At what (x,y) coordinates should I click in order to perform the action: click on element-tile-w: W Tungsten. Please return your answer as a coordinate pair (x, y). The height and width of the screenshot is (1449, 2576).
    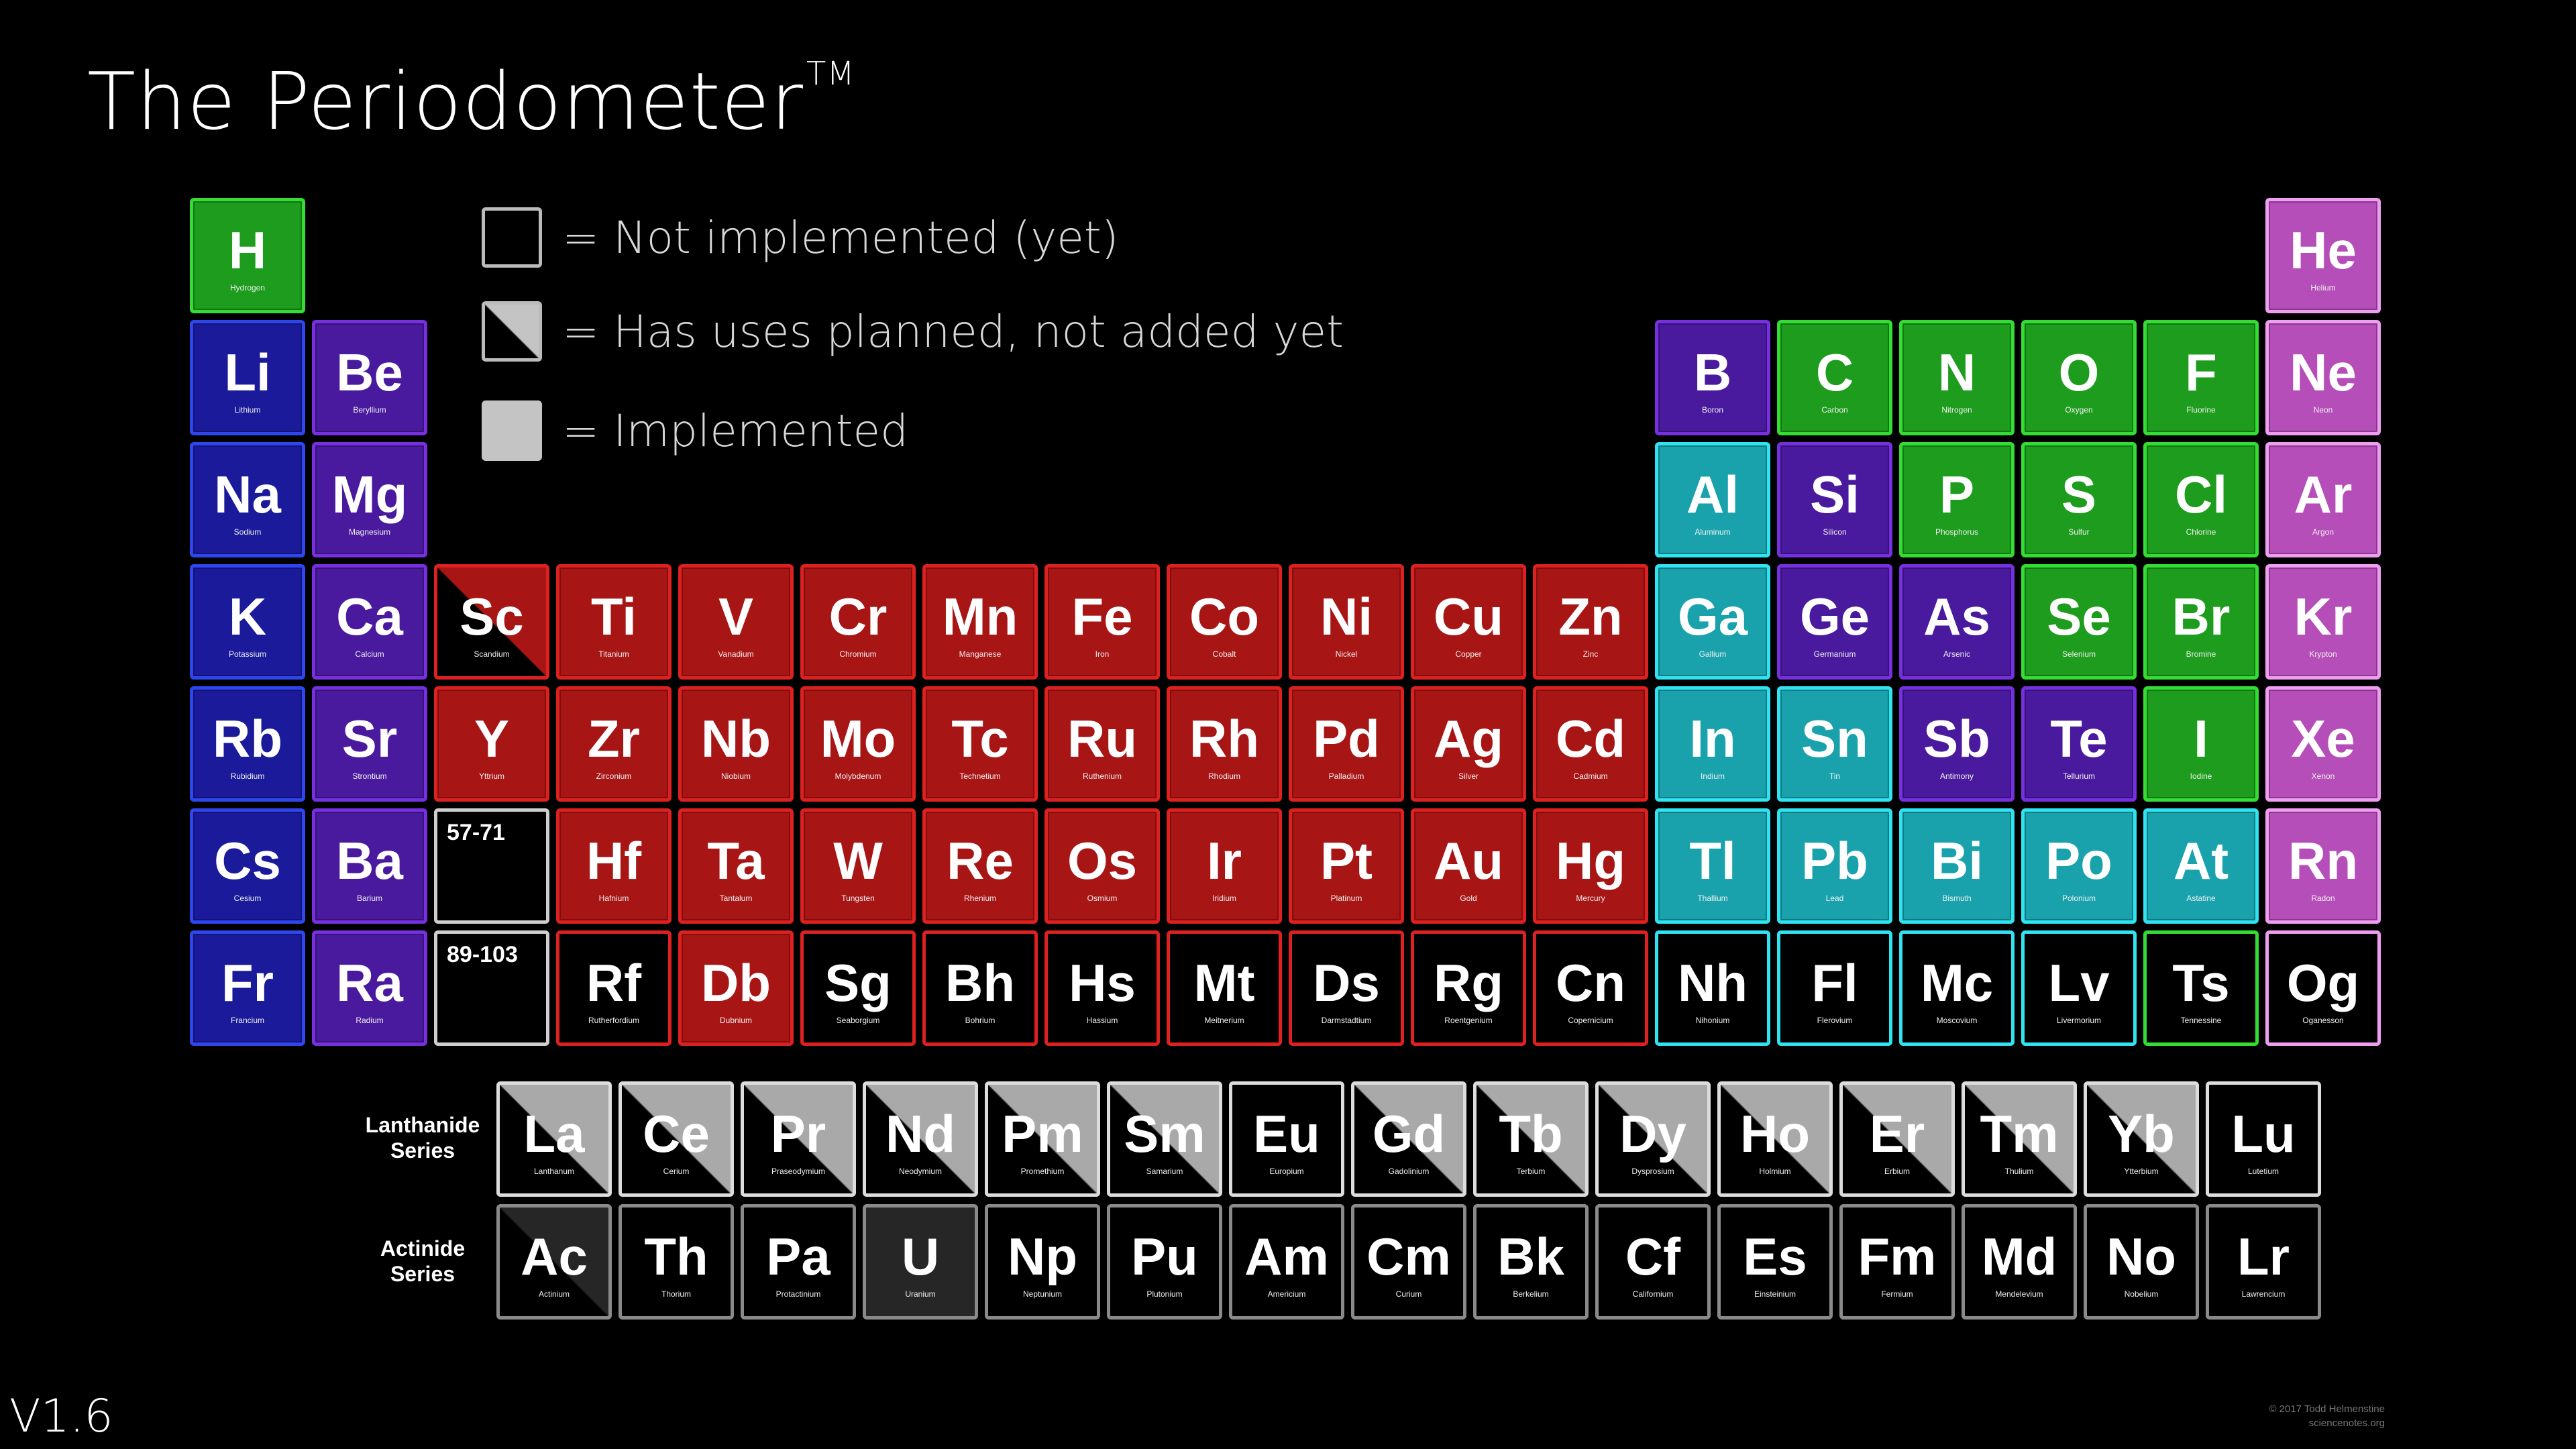
    Looking at the image, I should click on (858, 866).